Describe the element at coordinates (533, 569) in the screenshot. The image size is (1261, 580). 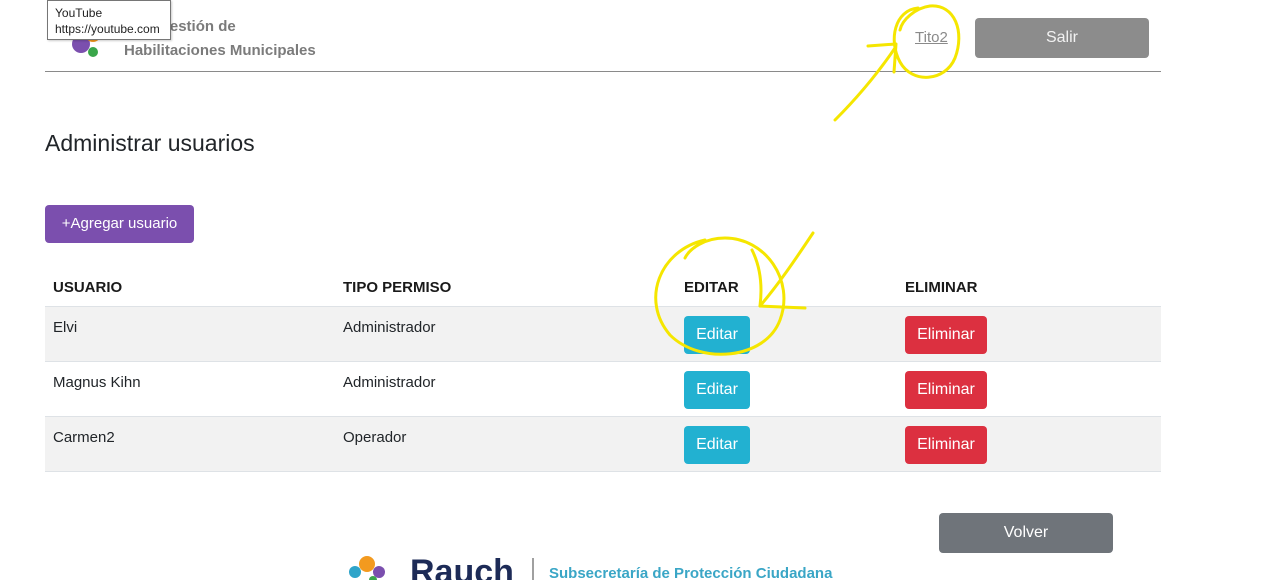
I see `footer-divider` at that location.